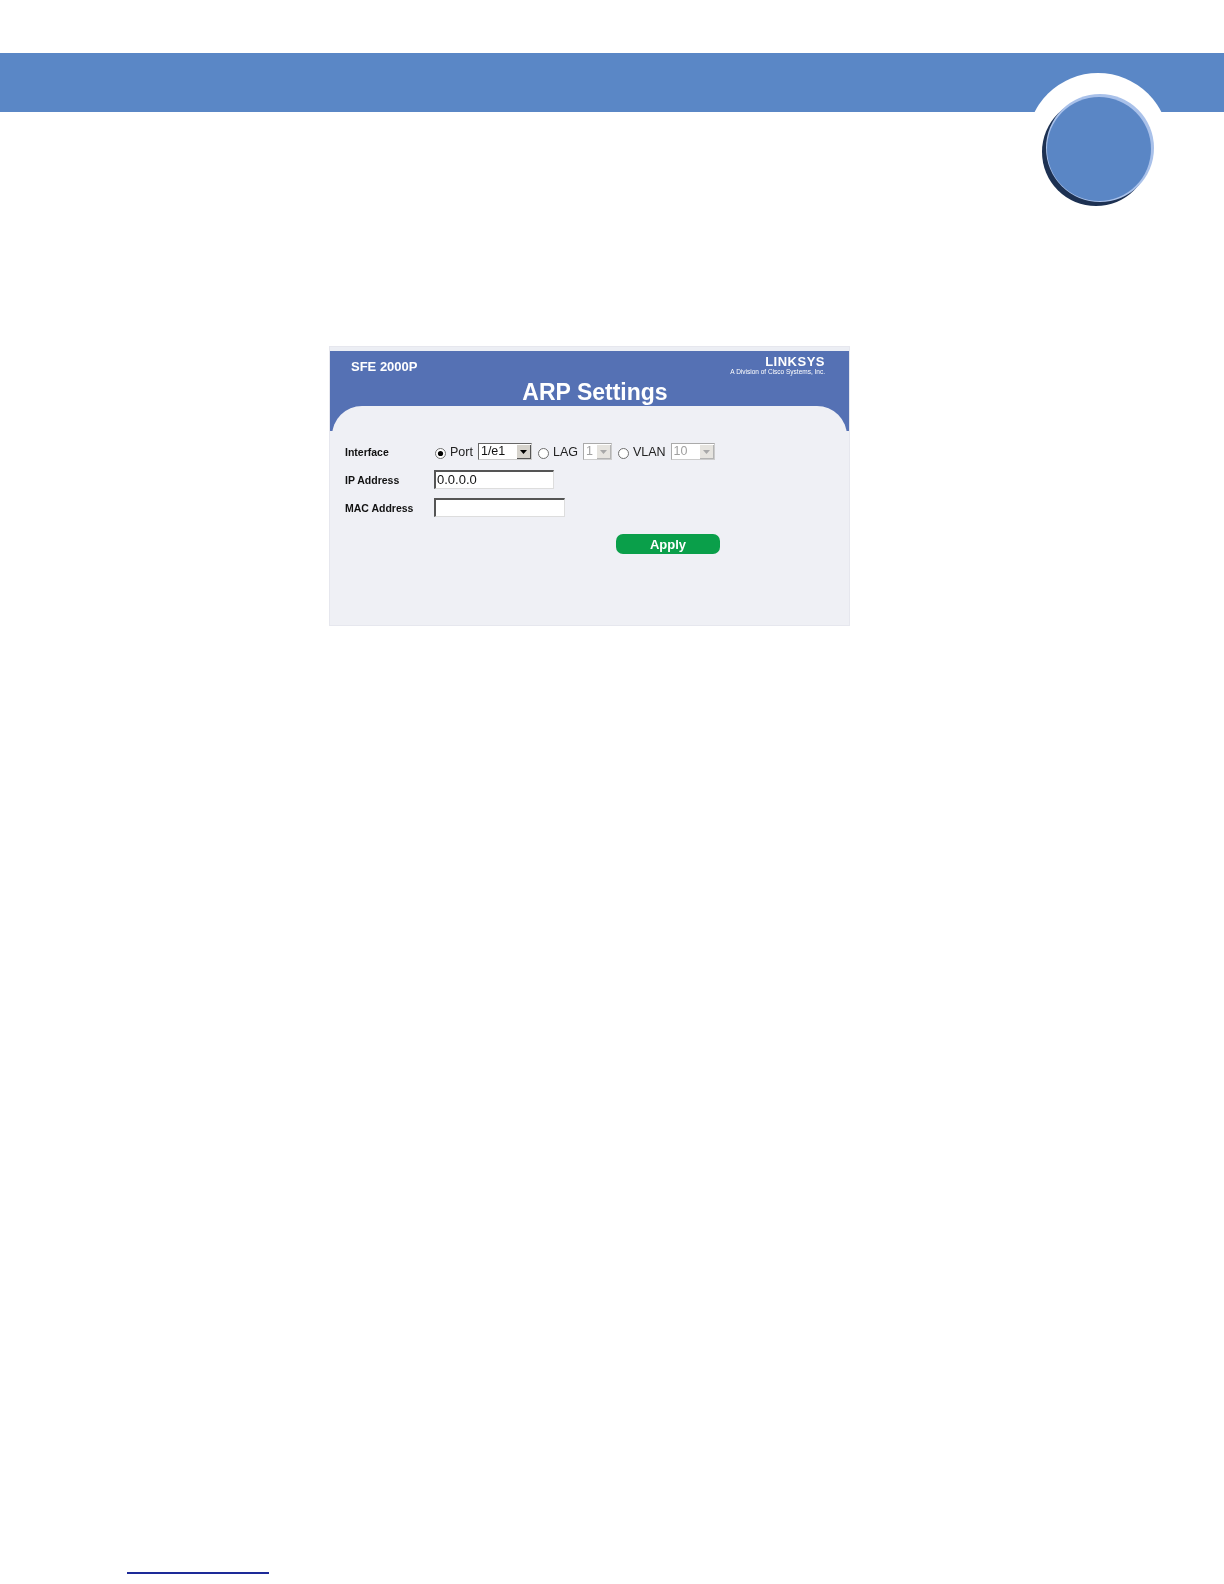 This screenshot has width=1224, height=1584. What do you see at coordinates (453, 451) in the screenshot?
I see `radio-option: Port` at bounding box center [453, 451].